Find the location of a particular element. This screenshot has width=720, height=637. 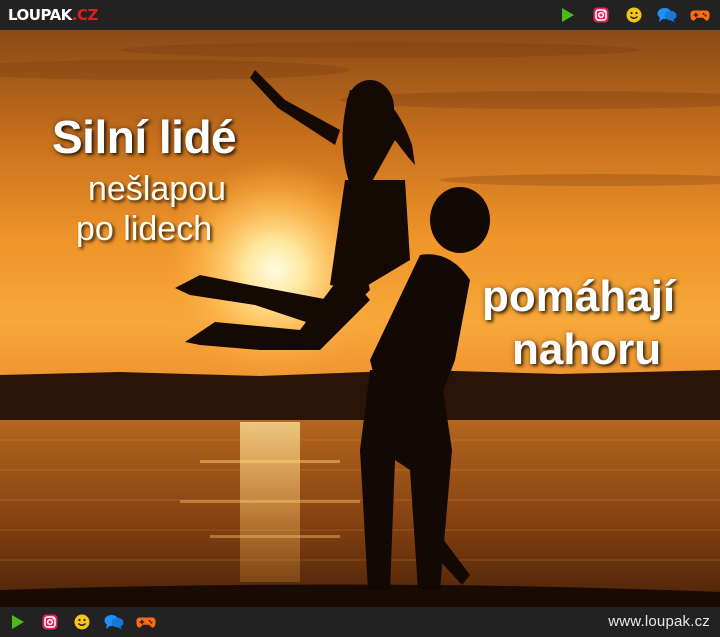

top-icon-row is located at coordinates (627, 15).